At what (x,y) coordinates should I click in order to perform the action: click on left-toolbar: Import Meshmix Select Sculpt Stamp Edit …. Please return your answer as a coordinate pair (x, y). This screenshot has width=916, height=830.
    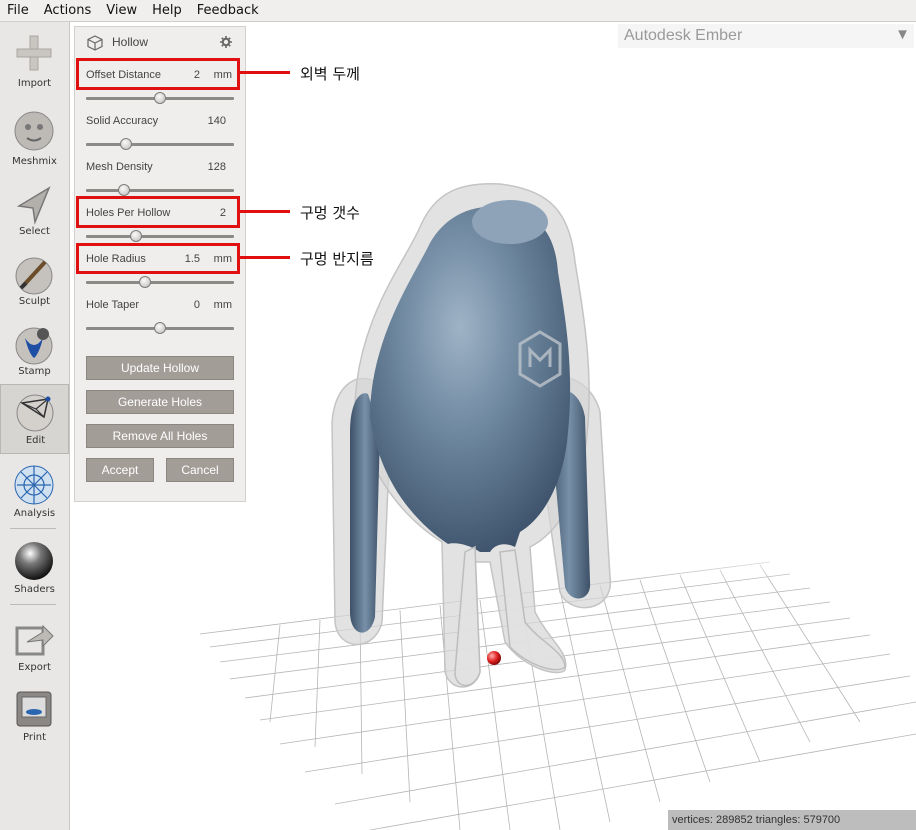
    Looking at the image, I should click on (35, 426).